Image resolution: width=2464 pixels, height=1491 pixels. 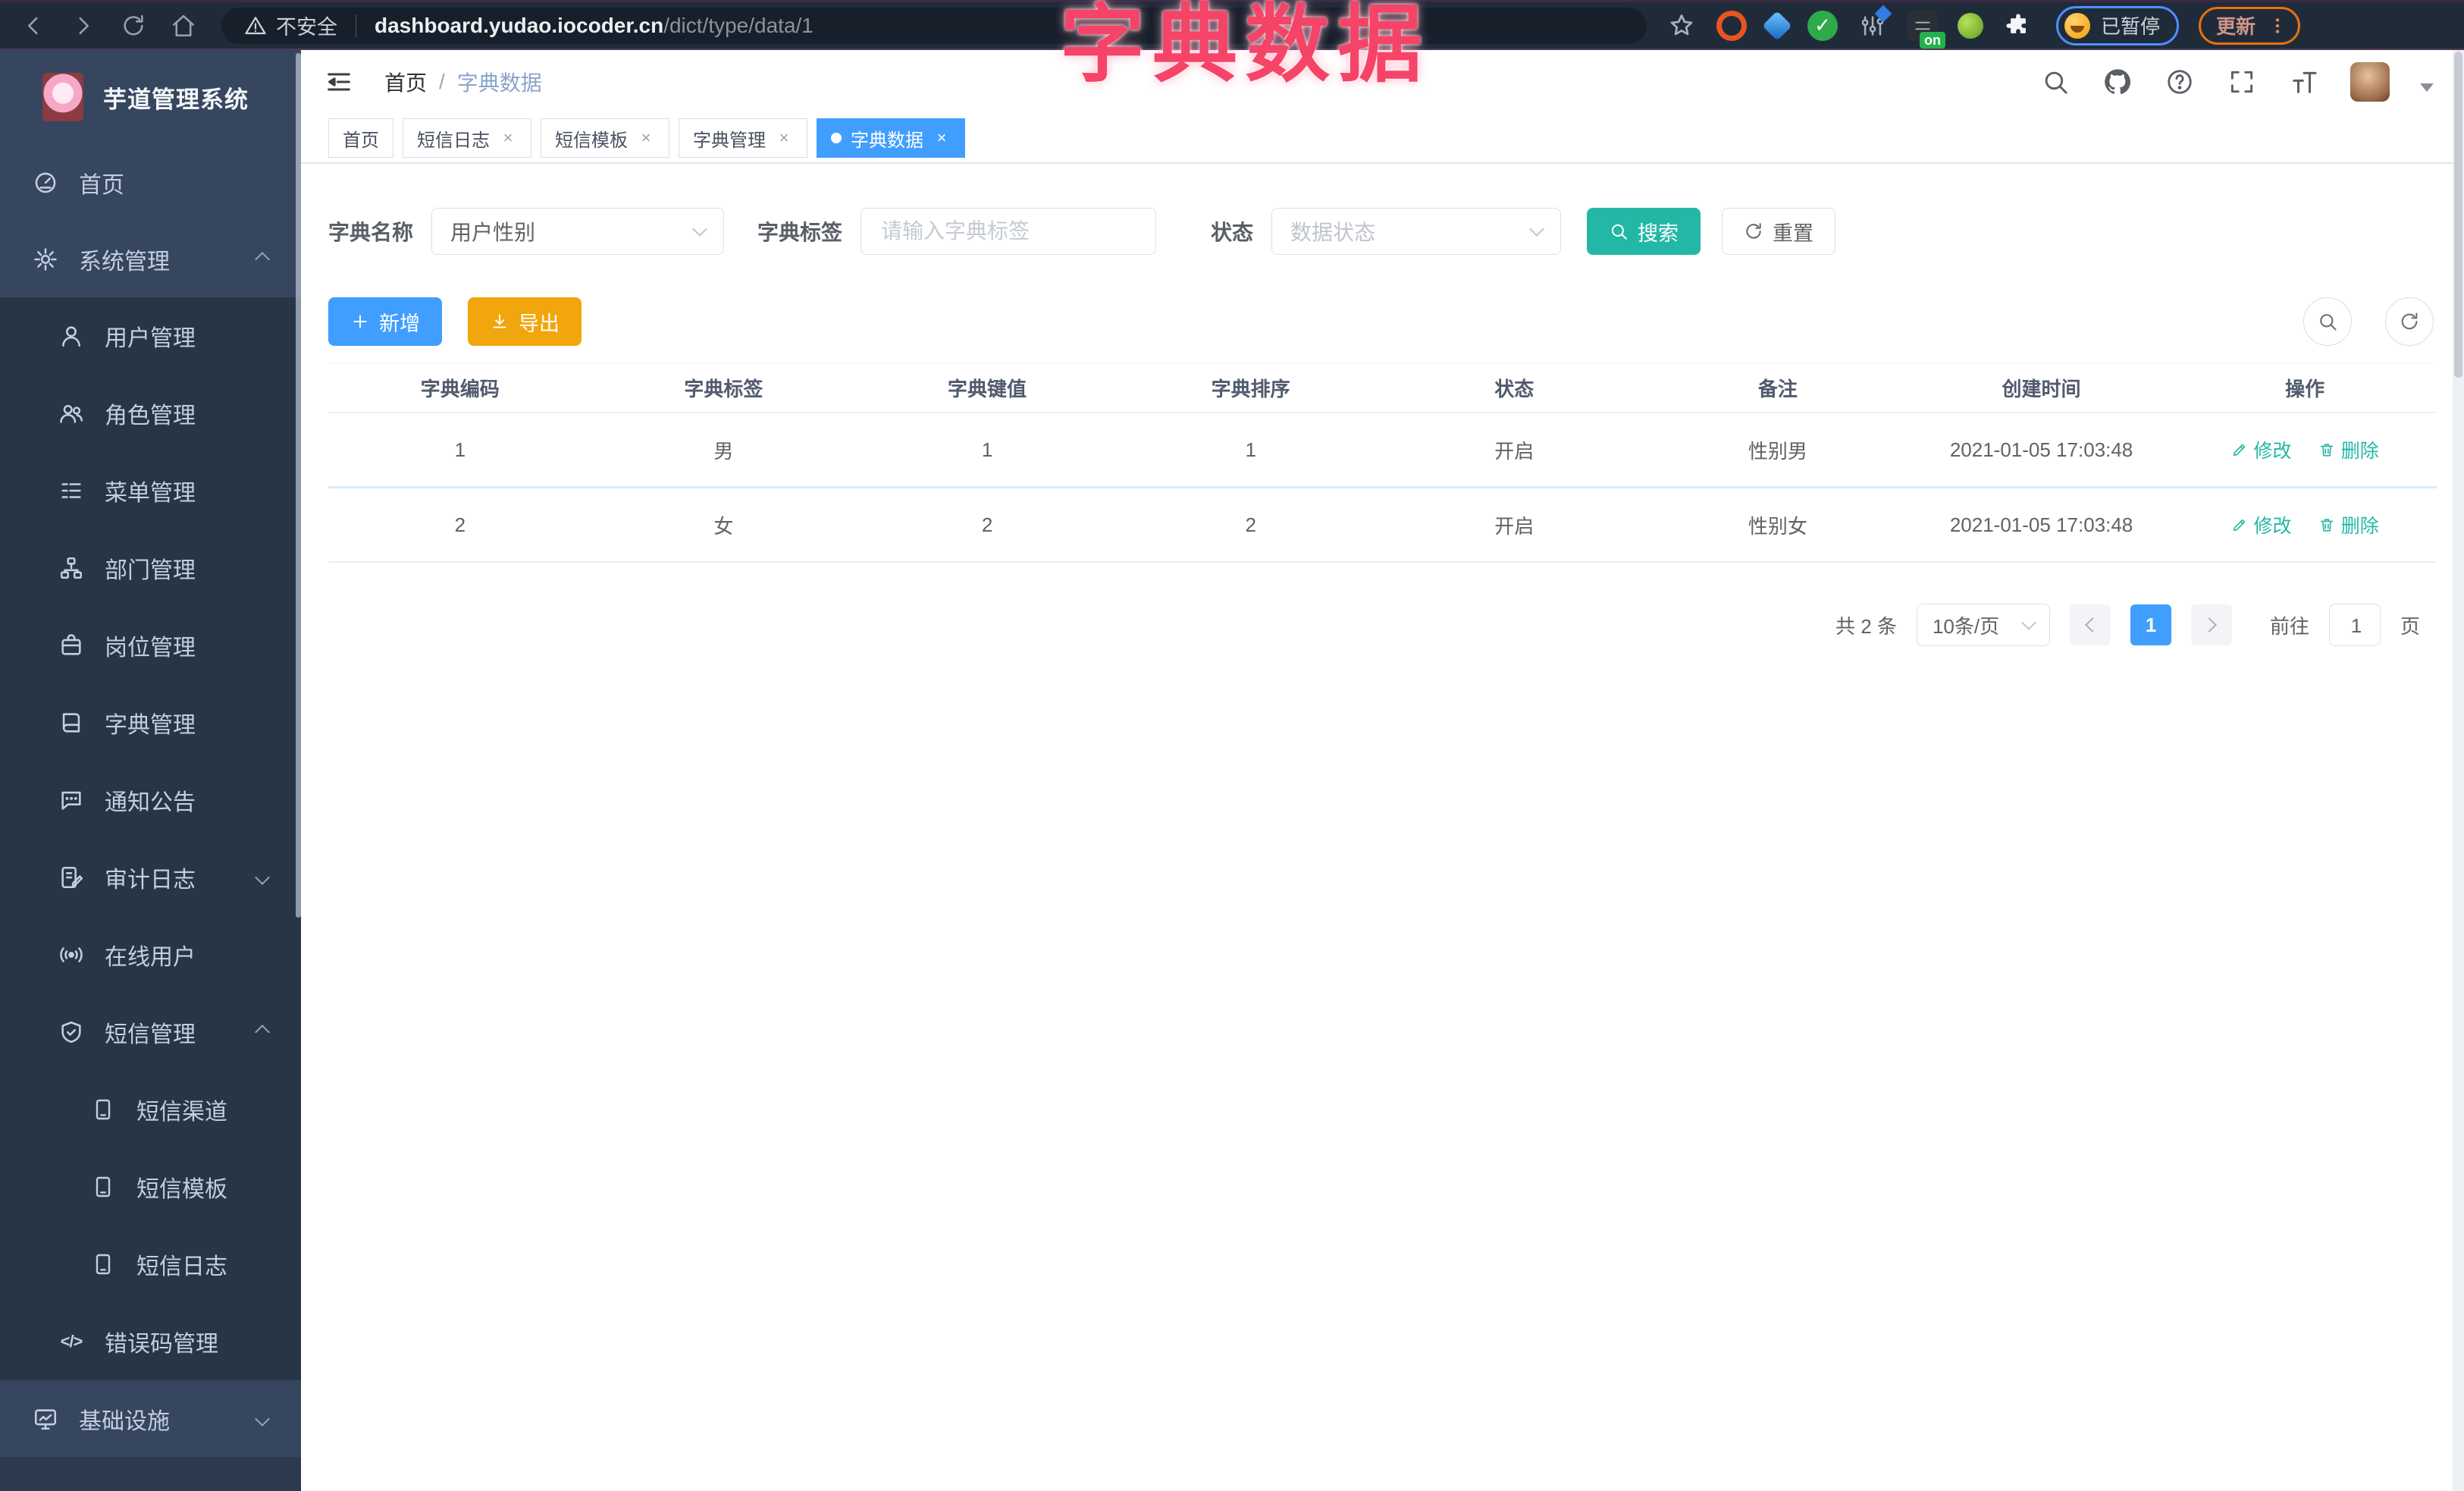 I want to click on sidebar-item-label: 审计日志, so click(x=151, y=880).